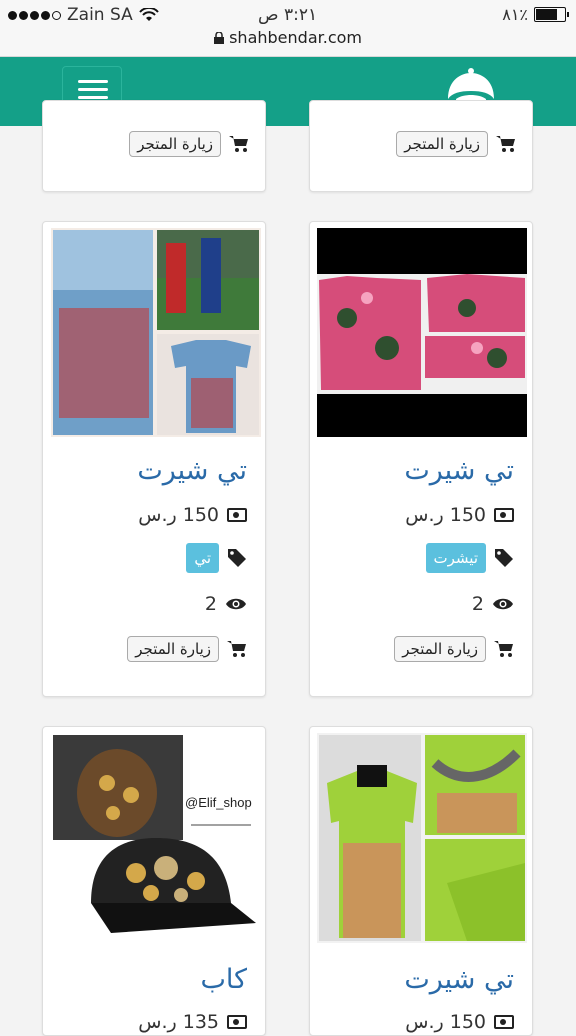 This screenshot has height=1036, width=576. Describe the element at coordinates (295, 37) in the screenshot. I see `url-text: shahbendar.com` at that location.